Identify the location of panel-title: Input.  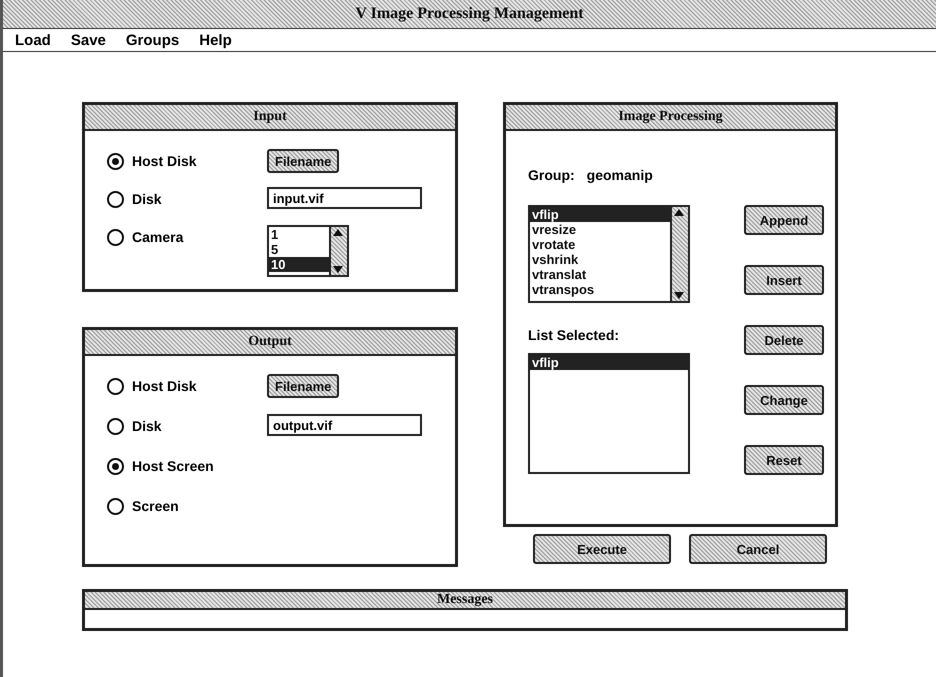
(270, 118).